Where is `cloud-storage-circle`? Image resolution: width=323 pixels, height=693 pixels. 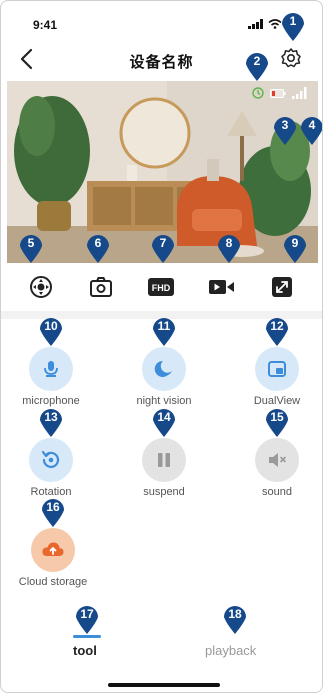
cloud-storage-circle is located at coordinates (53, 550).